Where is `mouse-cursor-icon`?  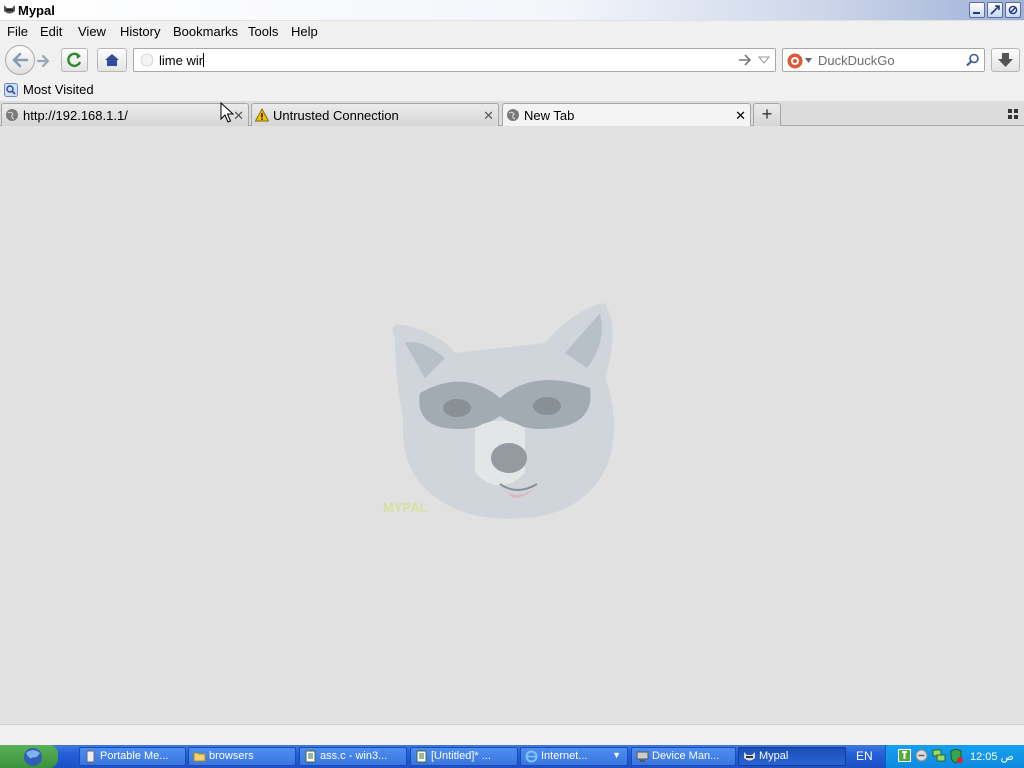
mouse-cursor-icon is located at coordinates (227, 112).